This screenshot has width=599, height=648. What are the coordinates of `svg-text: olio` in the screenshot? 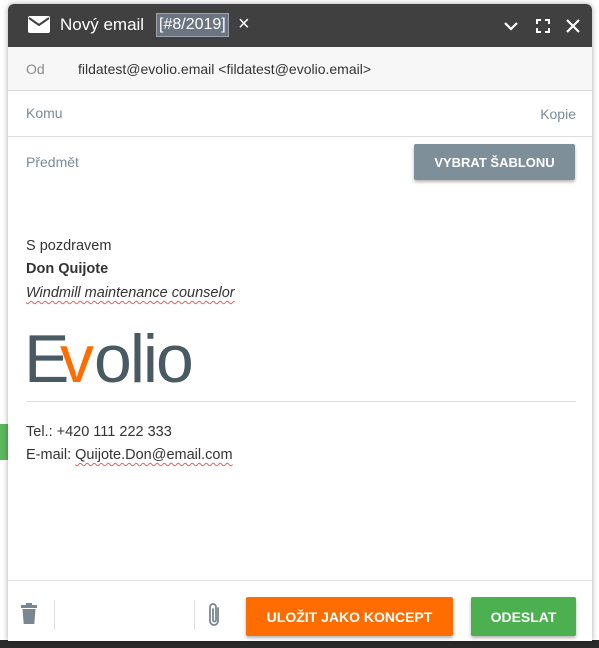 It's located at (143, 355).